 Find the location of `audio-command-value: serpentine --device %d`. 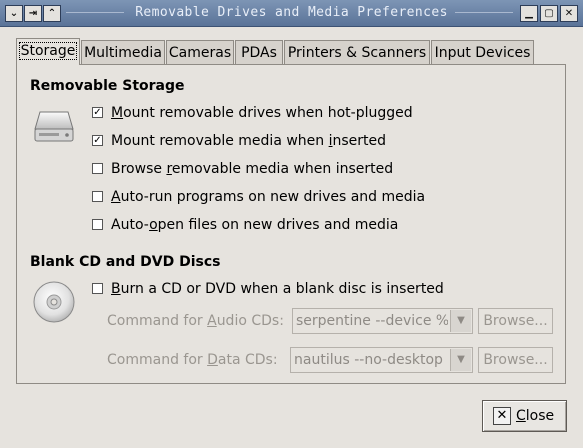

audio-command-value: serpentine --device %d is located at coordinates (372, 321).